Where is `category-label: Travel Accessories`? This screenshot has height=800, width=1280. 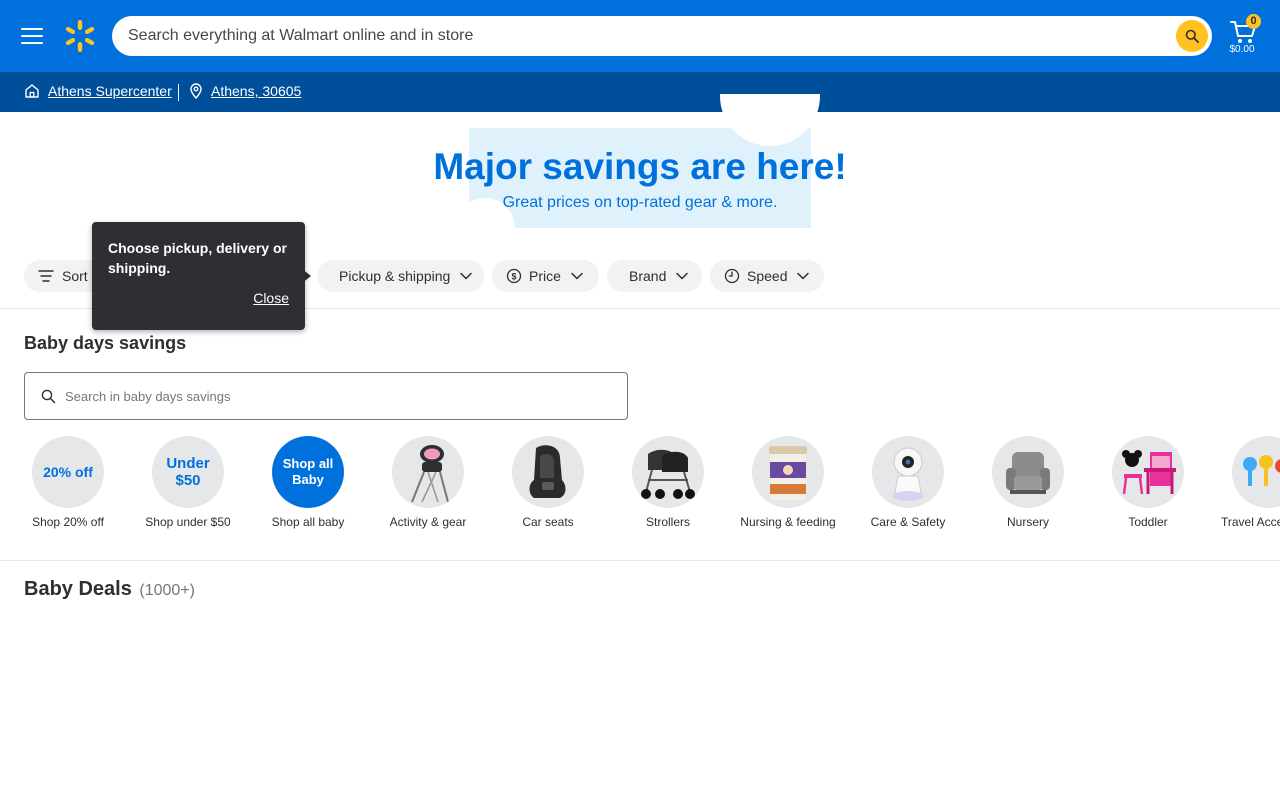
category-label: Travel Accessories is located at coordinates (1250, 522).